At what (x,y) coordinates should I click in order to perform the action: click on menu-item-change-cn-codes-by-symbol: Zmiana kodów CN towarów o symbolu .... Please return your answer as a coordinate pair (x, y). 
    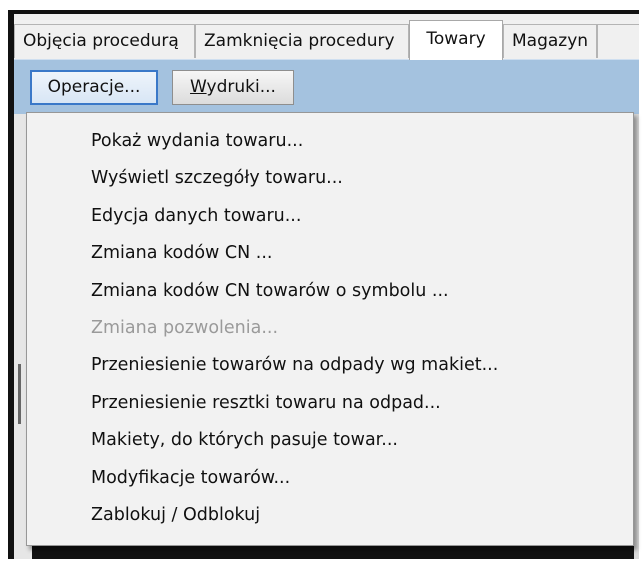
    Looking at the image, I should click on (330, 291).